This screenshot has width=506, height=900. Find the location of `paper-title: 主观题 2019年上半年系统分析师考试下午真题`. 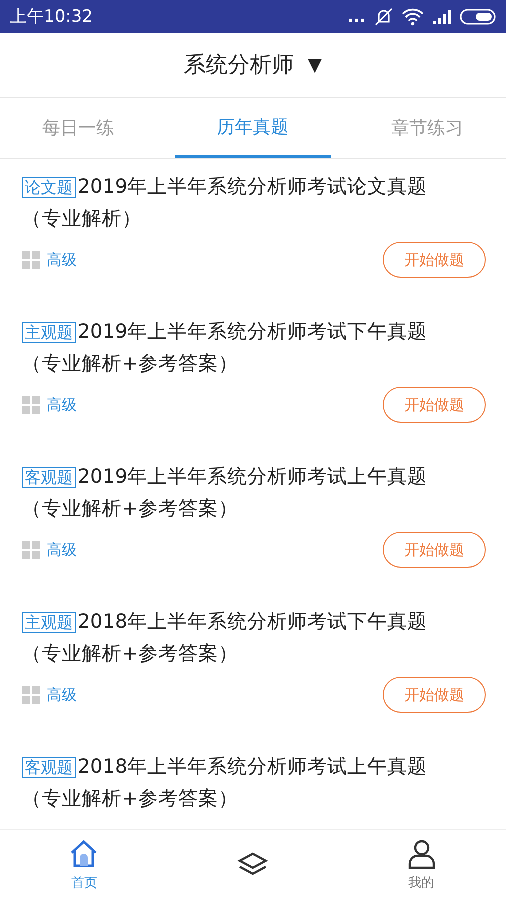

paper-title: 主观题 2019年上半年系统分析师考试下午真题 is located at coordinates (254, 332).